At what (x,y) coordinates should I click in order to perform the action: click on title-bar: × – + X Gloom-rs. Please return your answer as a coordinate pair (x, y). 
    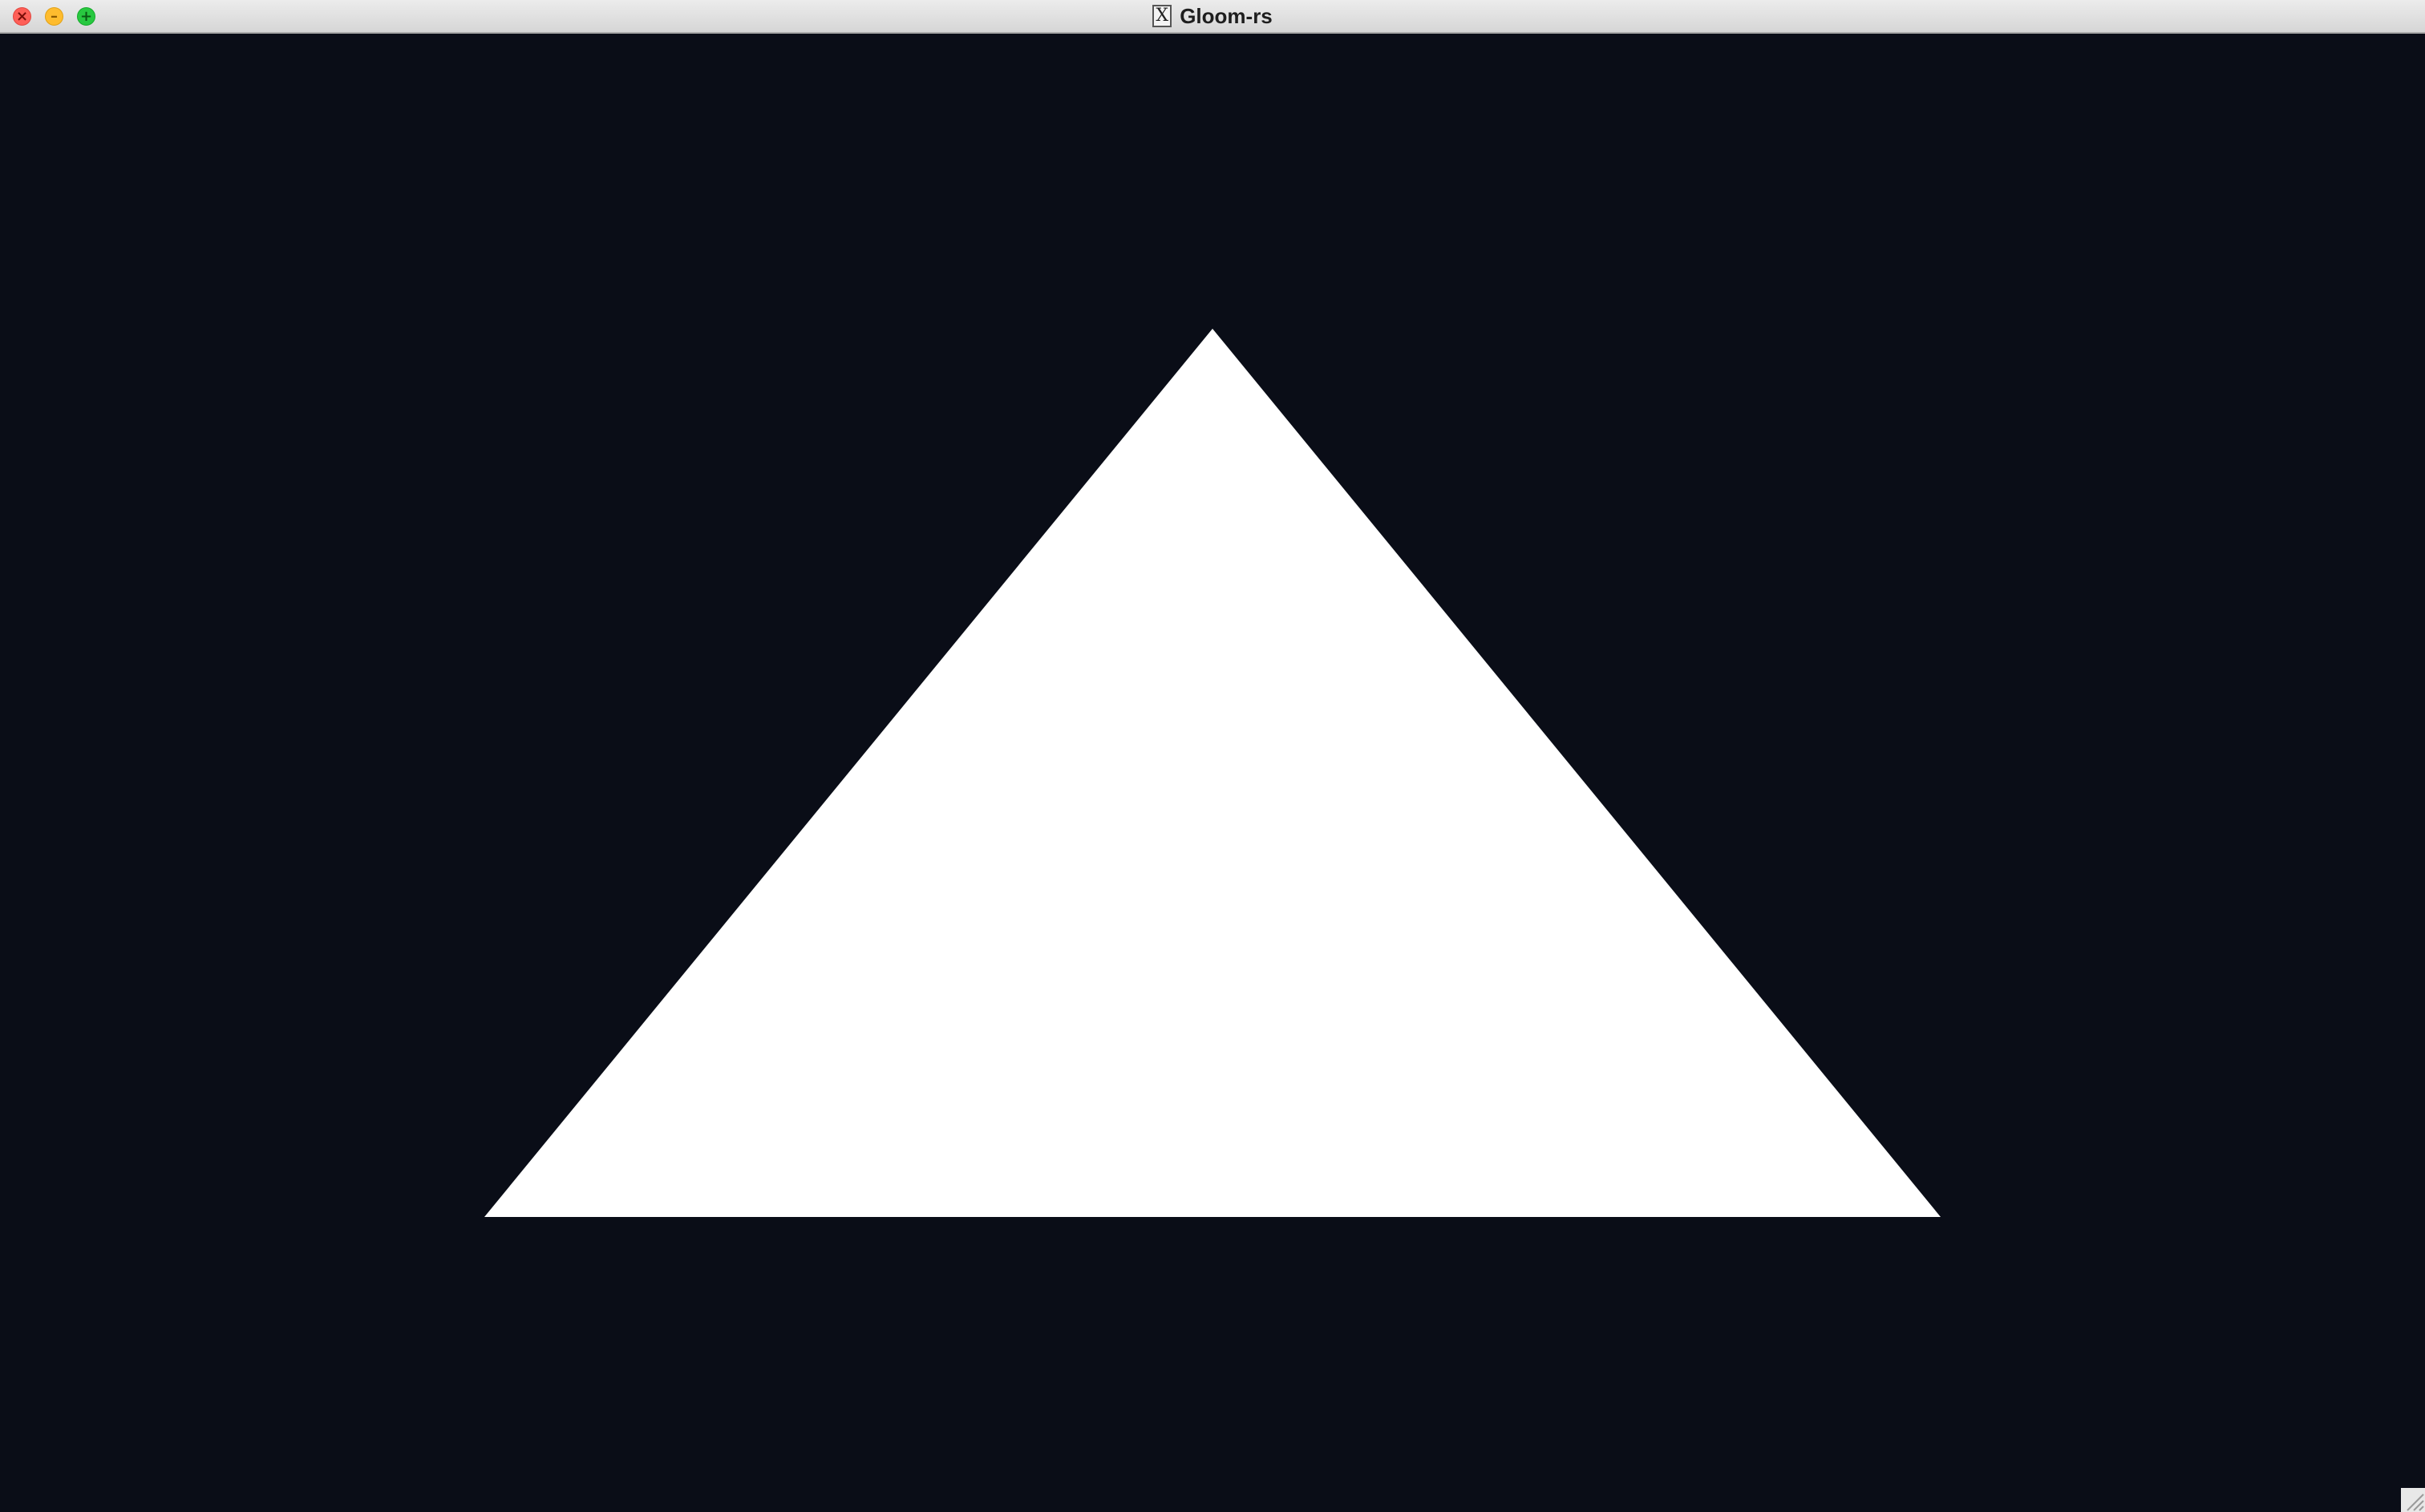
    Looking at the image, I should click on (1212, 17).